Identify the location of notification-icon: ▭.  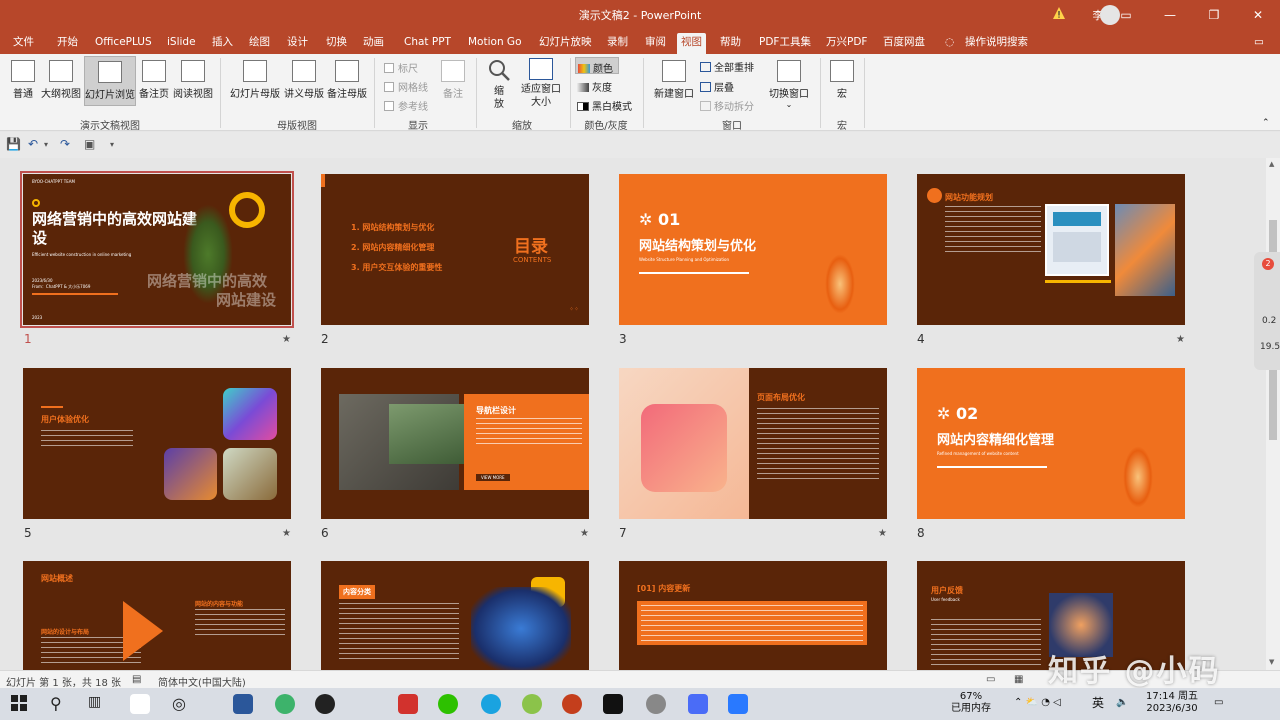
(1218, 703).